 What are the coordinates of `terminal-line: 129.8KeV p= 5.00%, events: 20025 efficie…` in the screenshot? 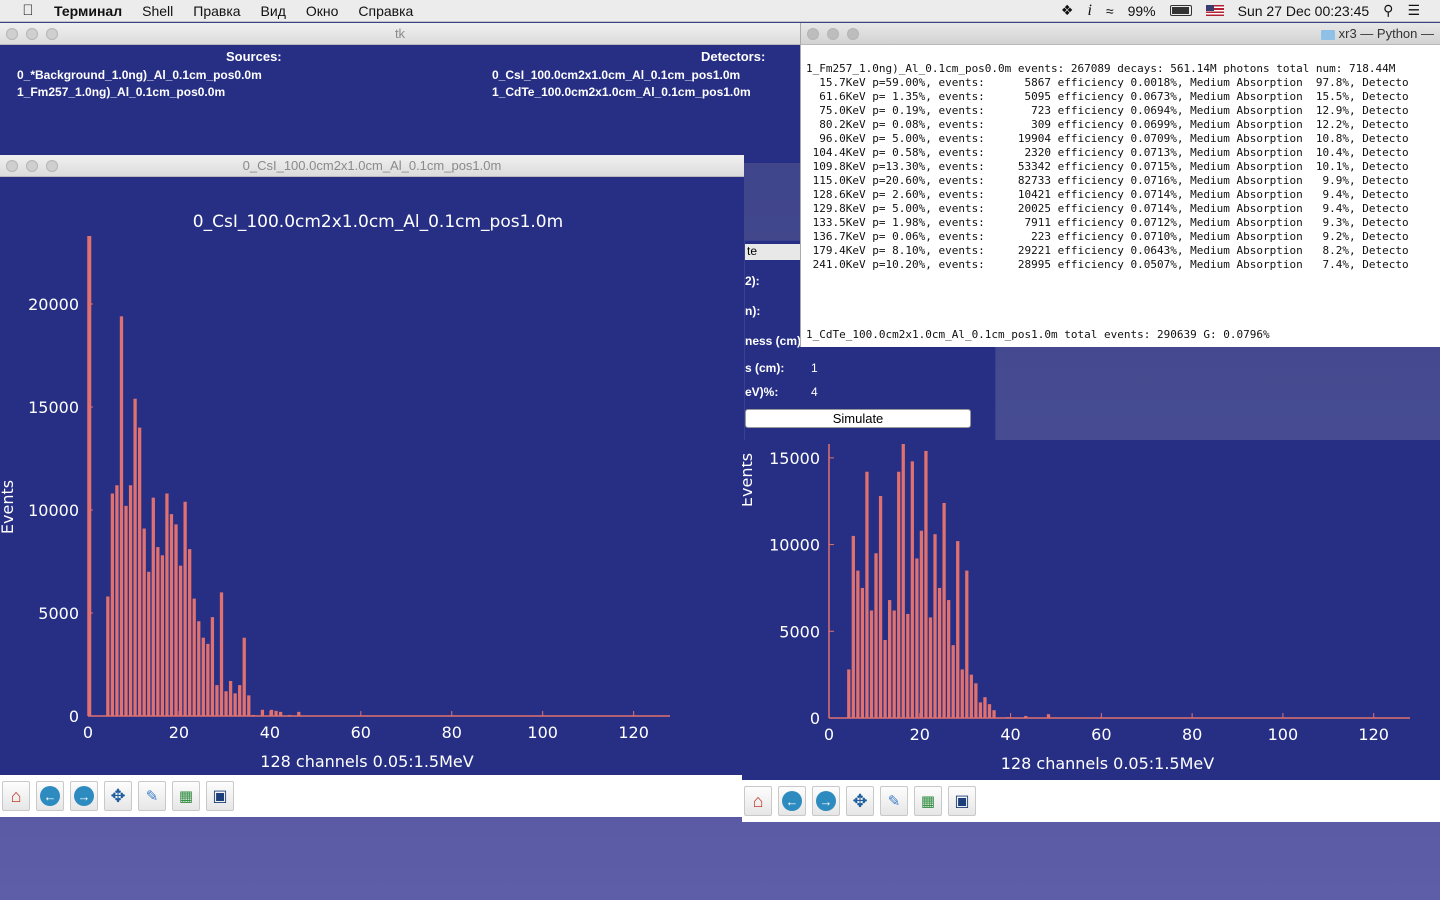 It's located at (1110, 208).